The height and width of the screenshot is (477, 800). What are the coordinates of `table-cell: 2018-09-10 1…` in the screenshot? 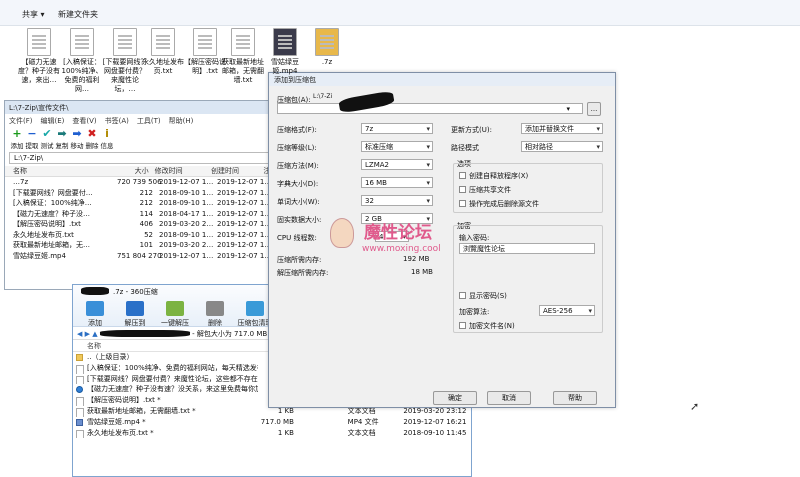 It's located at (186, 234).